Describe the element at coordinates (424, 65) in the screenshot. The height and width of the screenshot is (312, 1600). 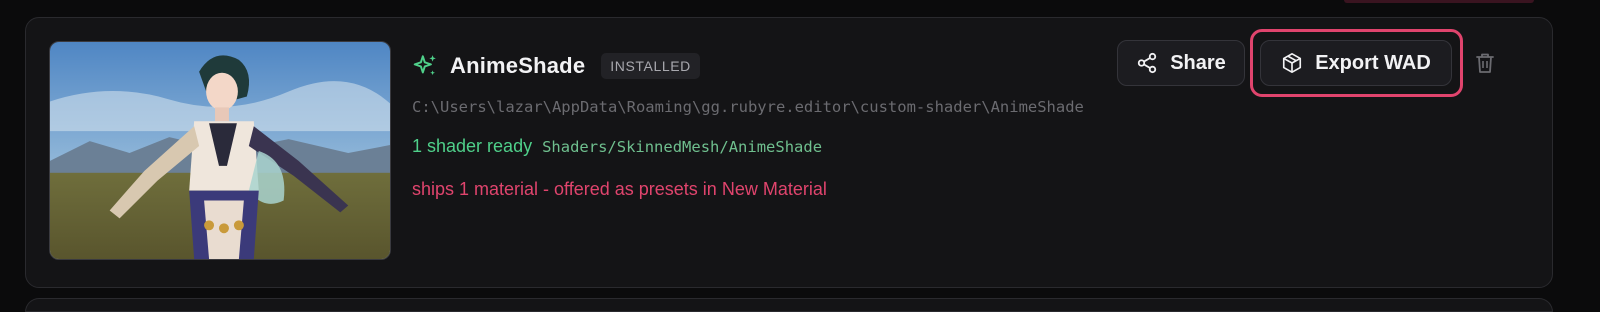
I see `sparkle-icon` at that location.